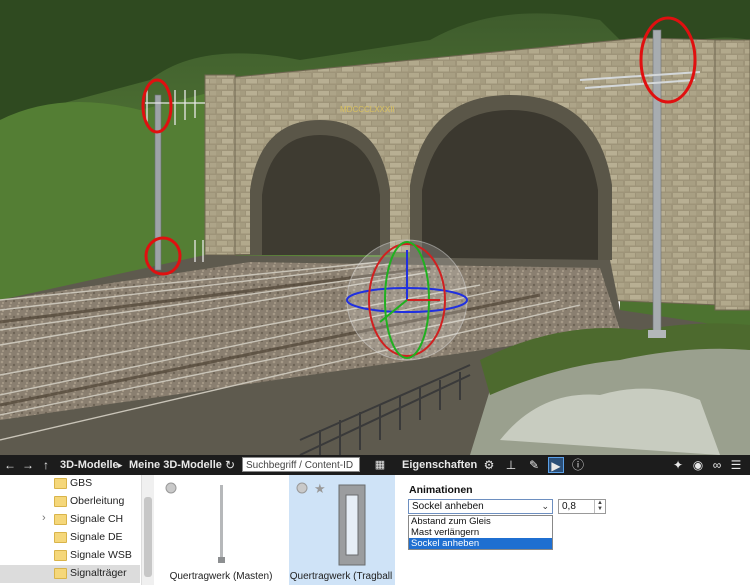  I want to click on chevron-right-icon: ›, so click(44, 518).